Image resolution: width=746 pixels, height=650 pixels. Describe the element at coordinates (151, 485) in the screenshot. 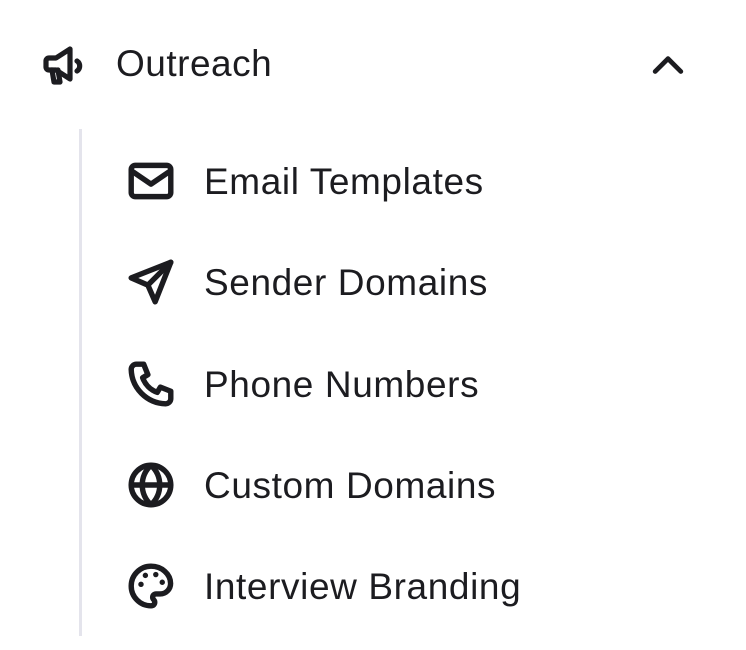

I see `globe-icon` at that location.